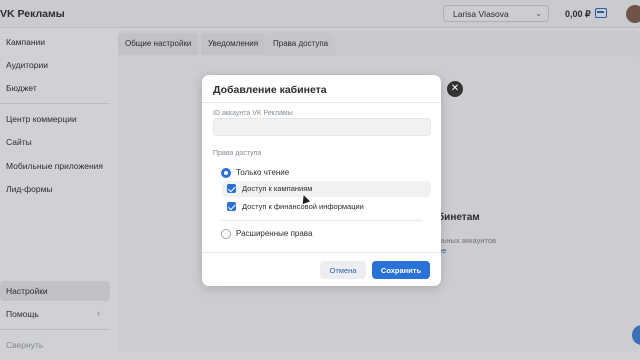 The width and height of the screenshot is (640, 360). What do you see at coordinates (321, 220) in the screenshot?
I see `options-divider` at bounding box center [321, 220].